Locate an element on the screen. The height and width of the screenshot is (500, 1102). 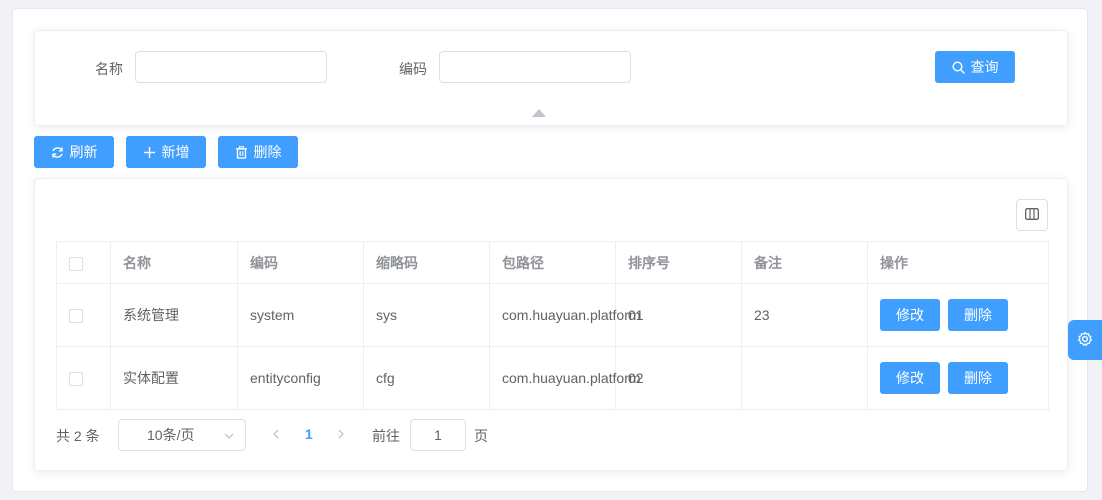
query-button: 查询 is located at coordinates (975, 67).